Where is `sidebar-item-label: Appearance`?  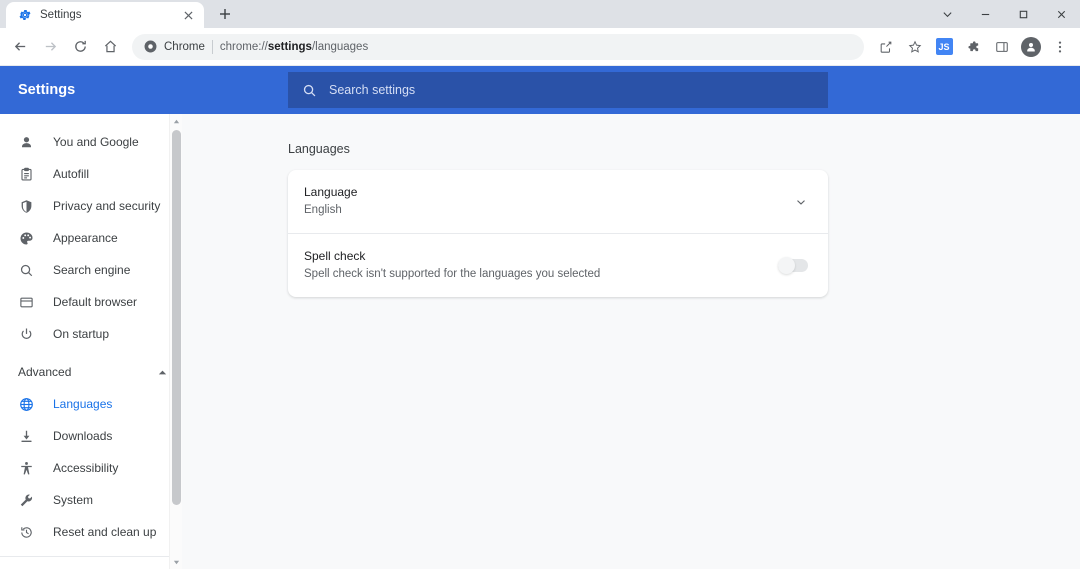
sidebar-item-label: Appearance is located at coordinates (85, 238).